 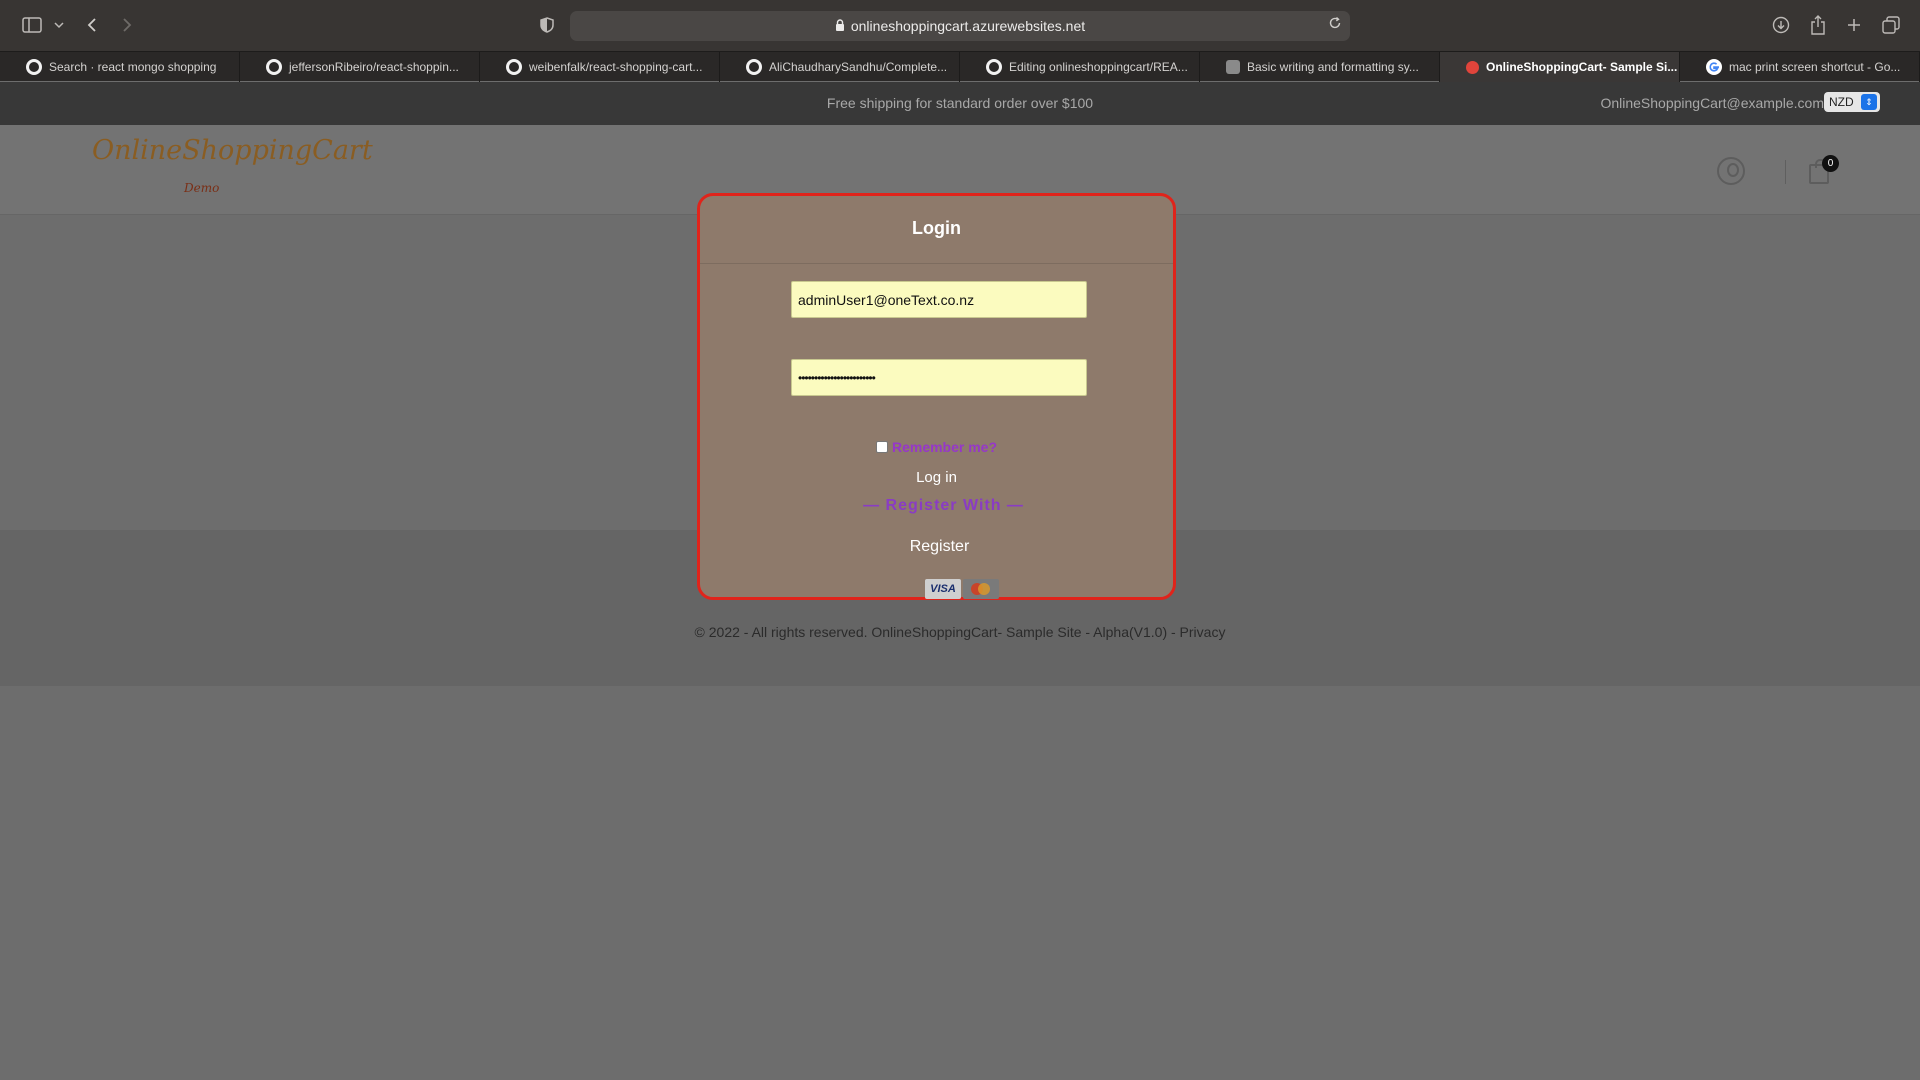 What do you see at coordinates (881, 447) in the screenshot?
I see `remember-me-checkbox` at bounding box center [881, 447].